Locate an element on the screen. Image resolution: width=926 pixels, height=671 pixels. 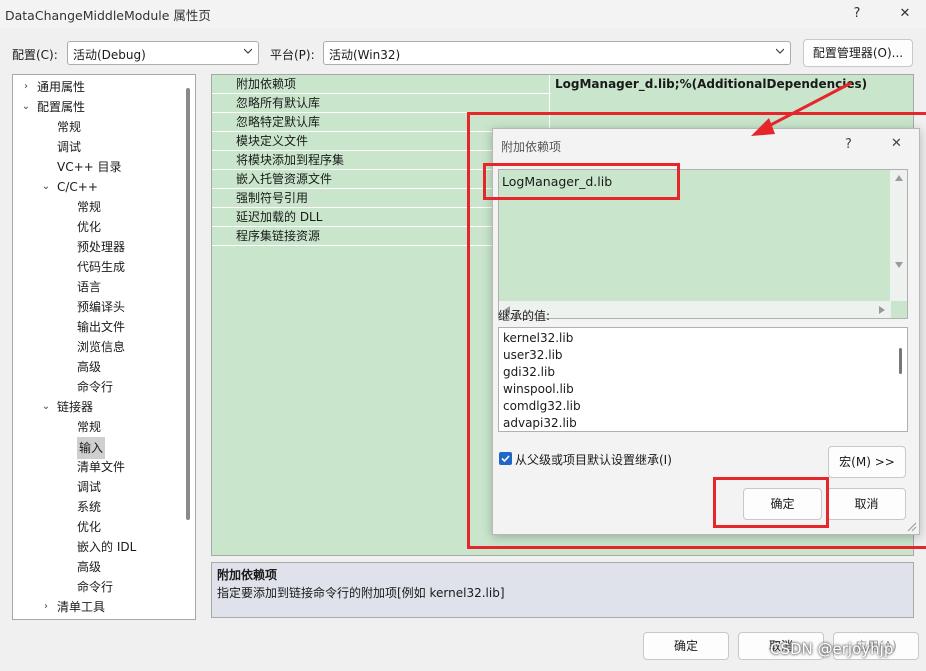
tree-item-label: 嵌入的 IDL is located at coordinates (107, 547).